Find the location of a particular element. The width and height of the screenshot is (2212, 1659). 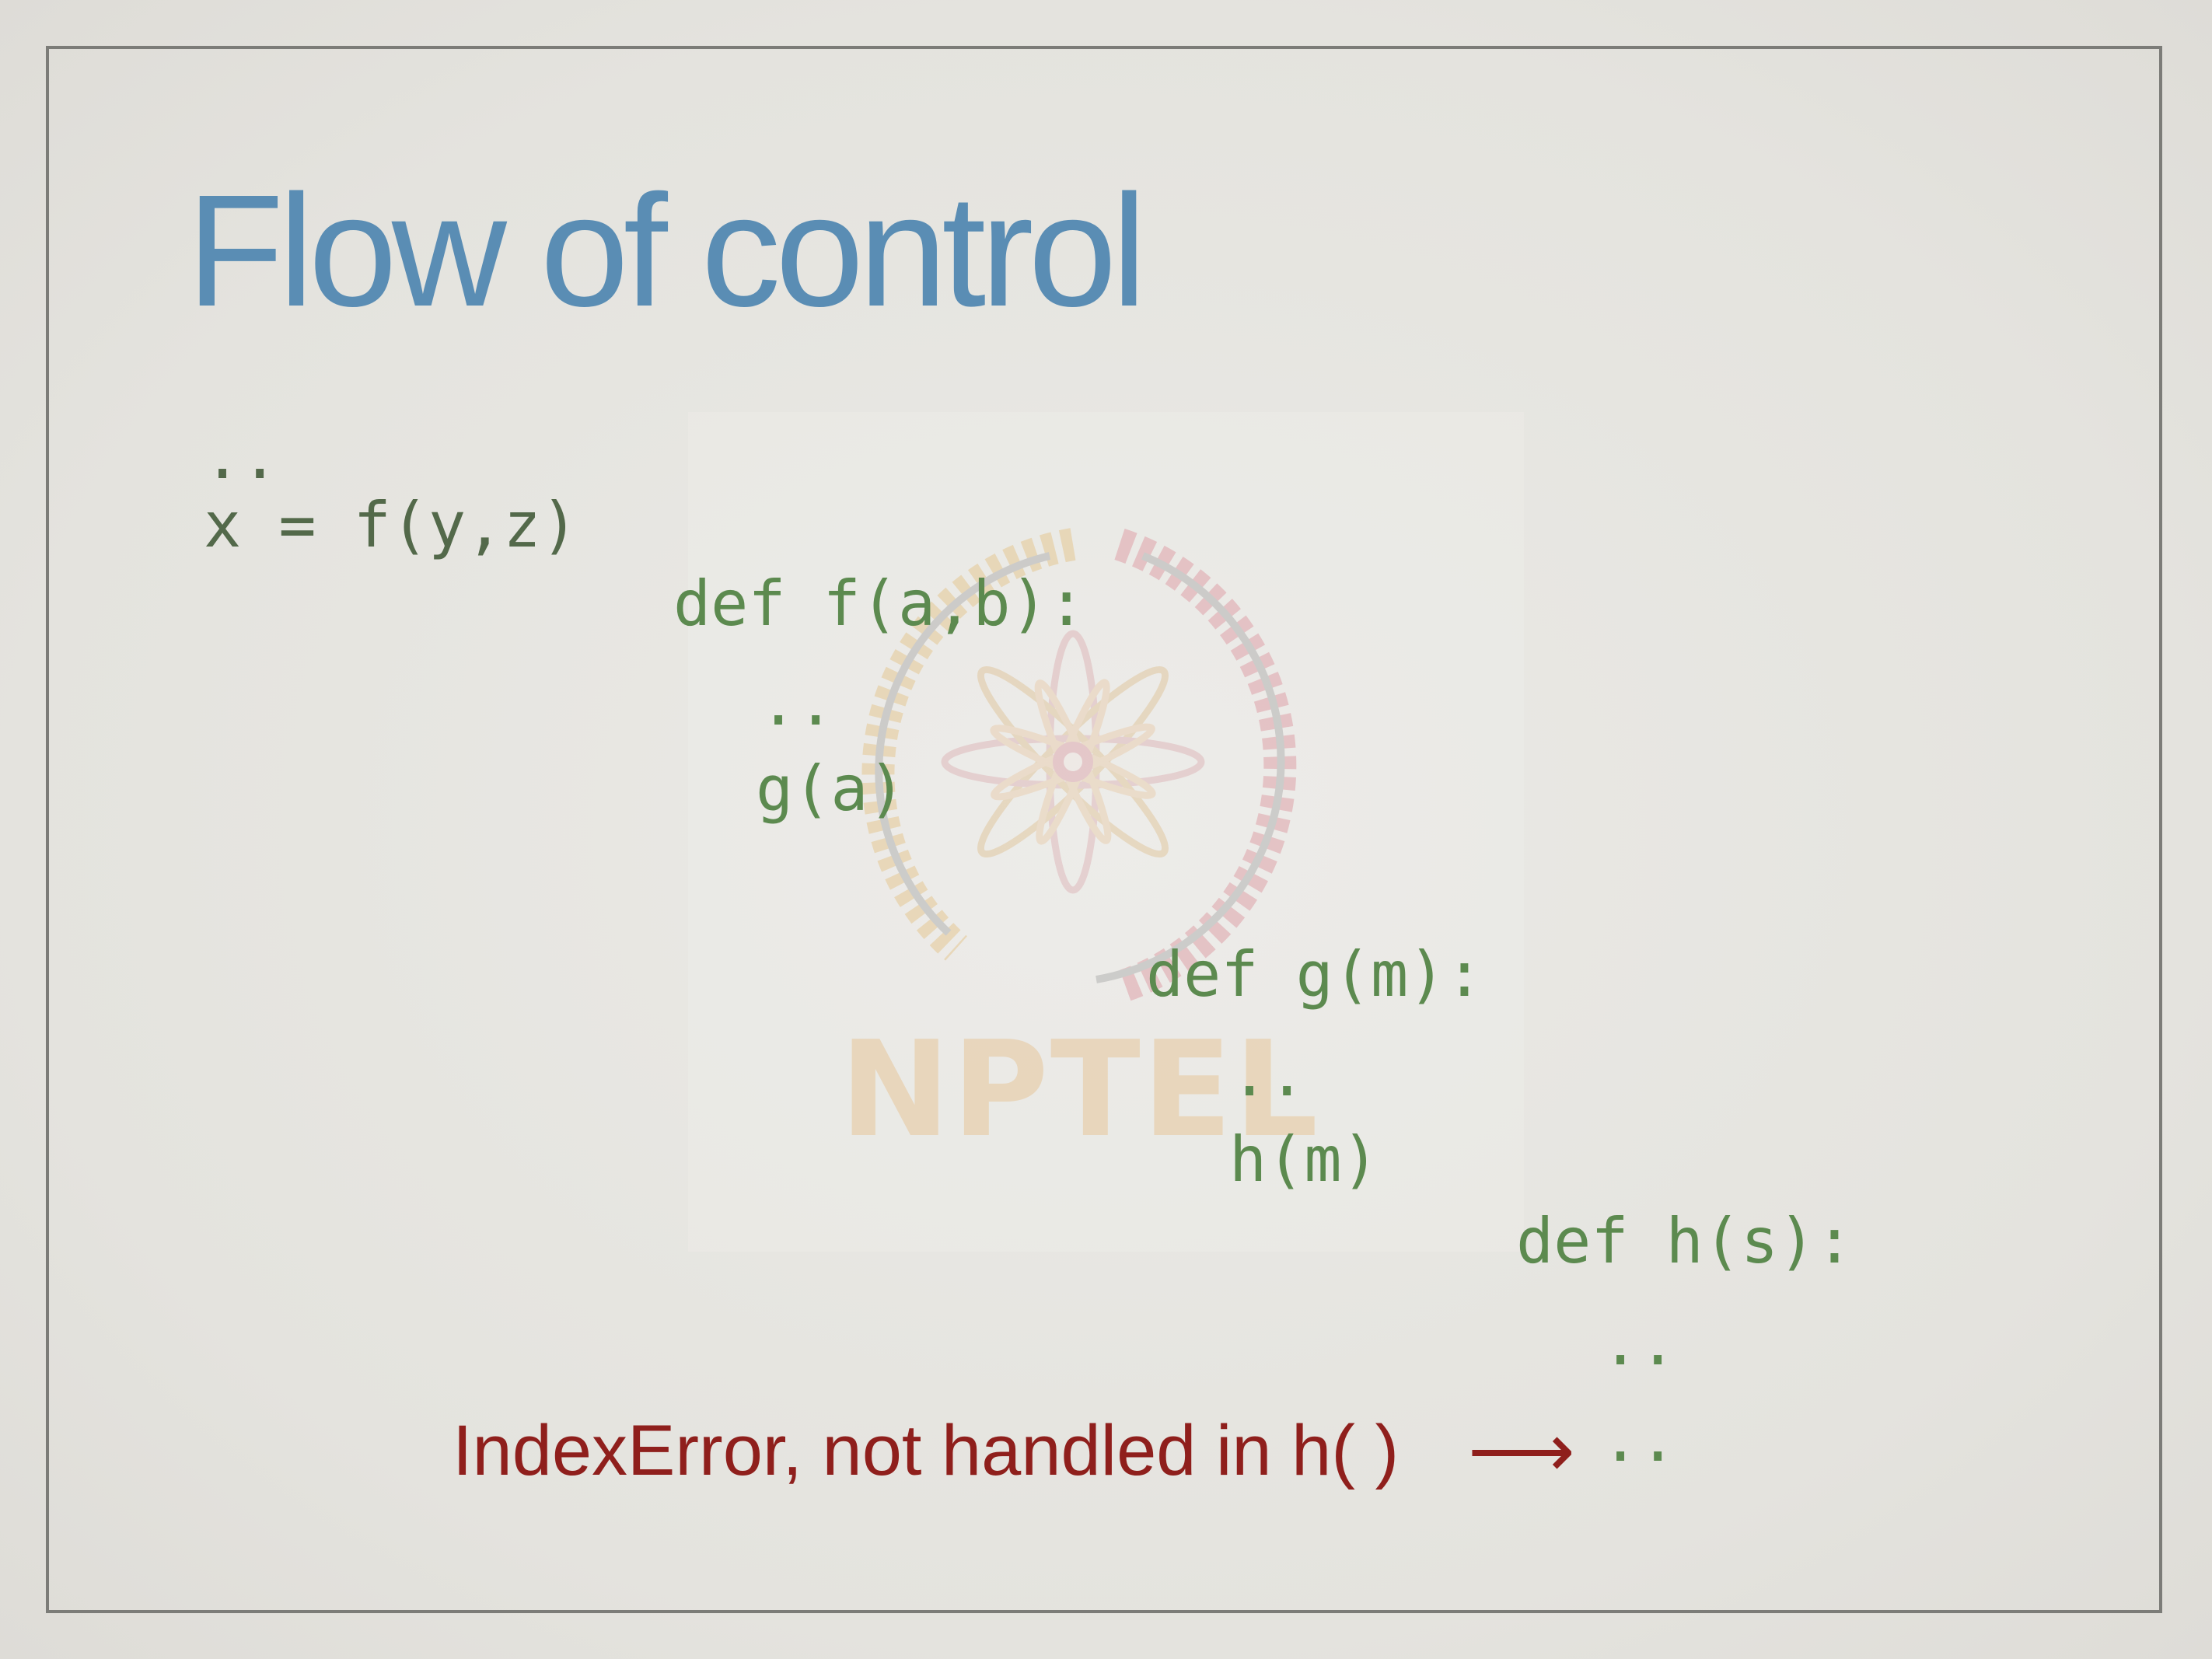

slide-title: Flow of control is located at coordinates (667, 251).